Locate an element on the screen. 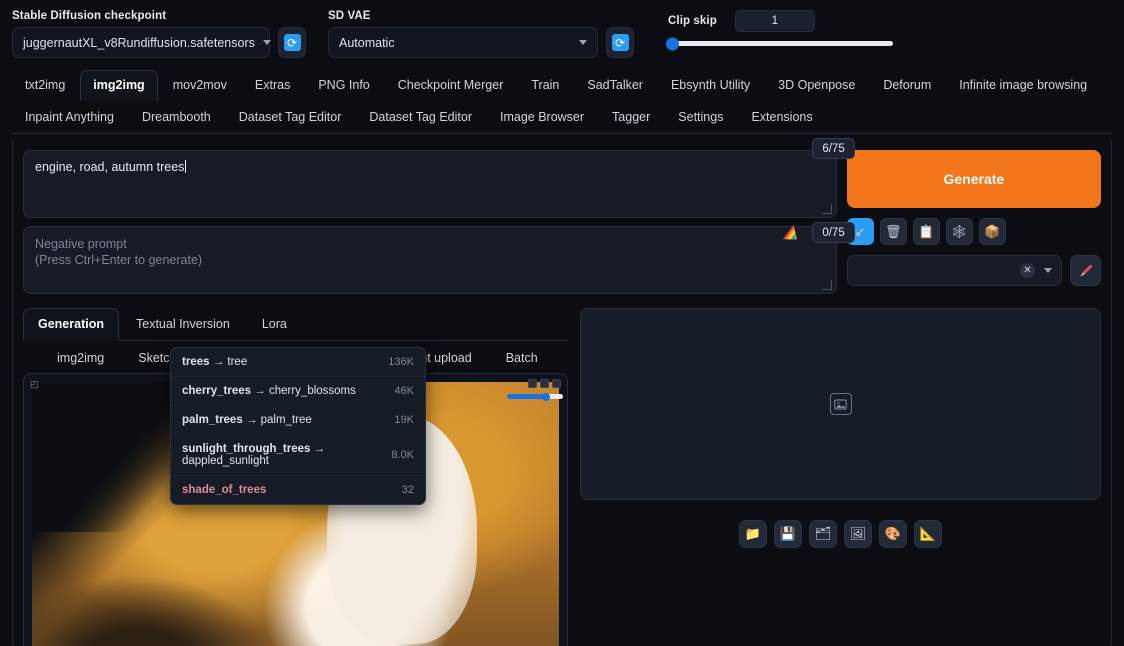 This screenshot has width=1124, height=646. tab-inpaint-anything: Inpaint Anything is located at coordinates (69, 117).